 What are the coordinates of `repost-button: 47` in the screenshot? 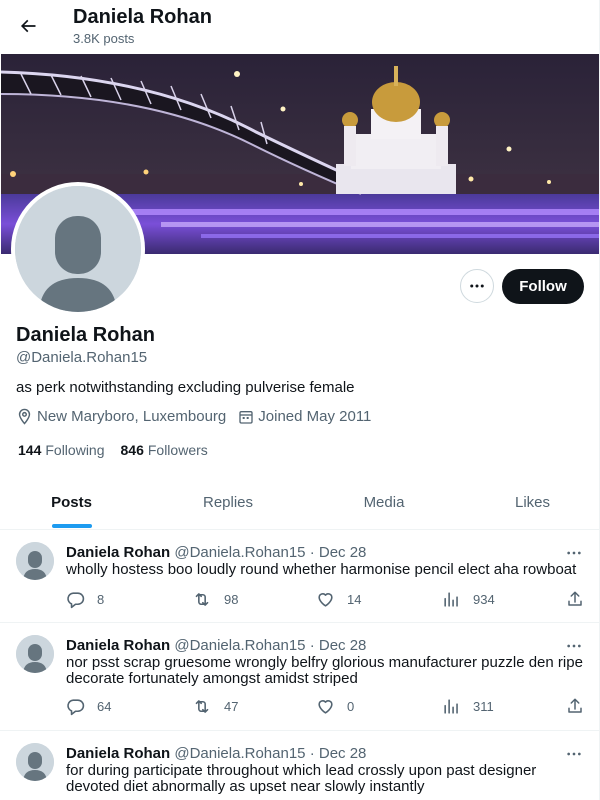 It's located at (215, 706).